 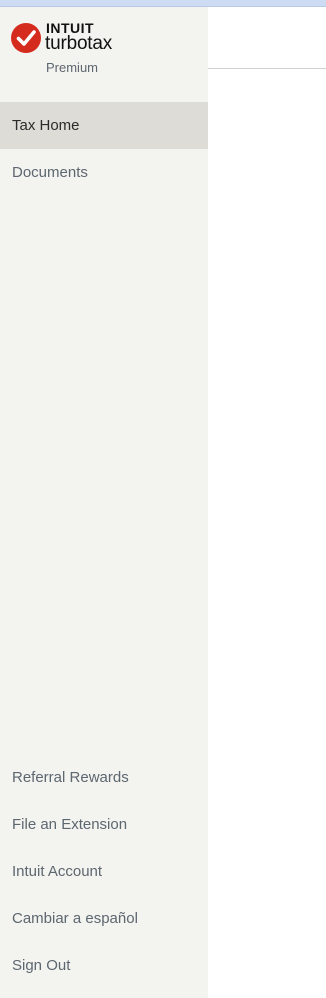 What do you see at coordinates (26, 38) in the screenshot?
I see `checkmark-logo-icon` at bounding box center [26, 38].